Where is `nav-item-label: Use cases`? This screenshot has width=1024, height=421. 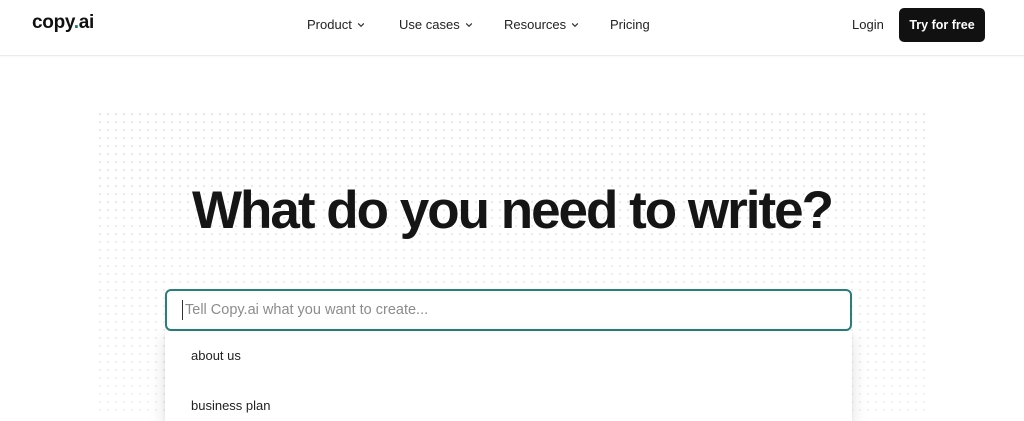 nav-item-label: Use cases is located at coordinates (429, 24).